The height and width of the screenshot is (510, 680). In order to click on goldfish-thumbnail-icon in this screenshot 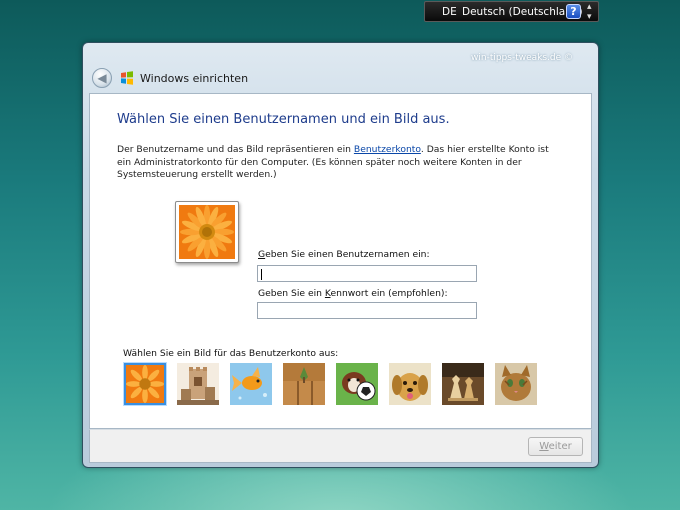, I will do `click(251, 384)`.